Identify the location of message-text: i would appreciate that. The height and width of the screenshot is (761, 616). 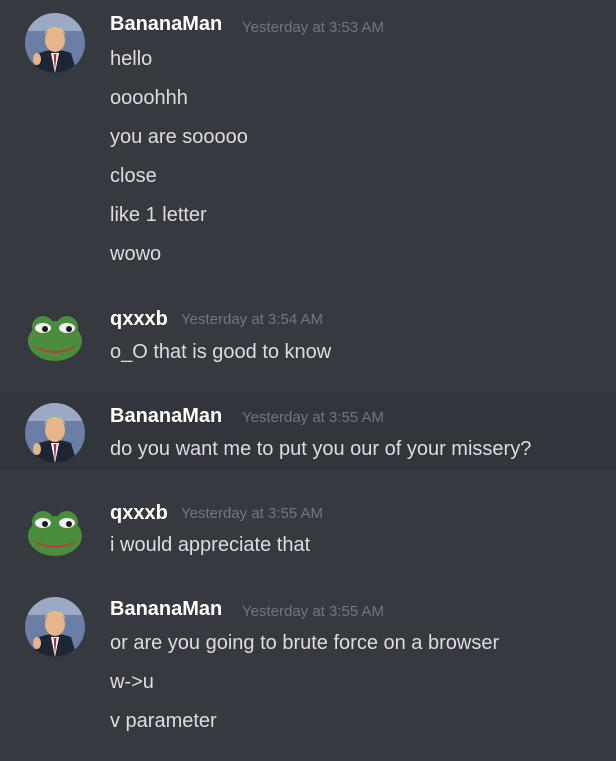
(210, 545).